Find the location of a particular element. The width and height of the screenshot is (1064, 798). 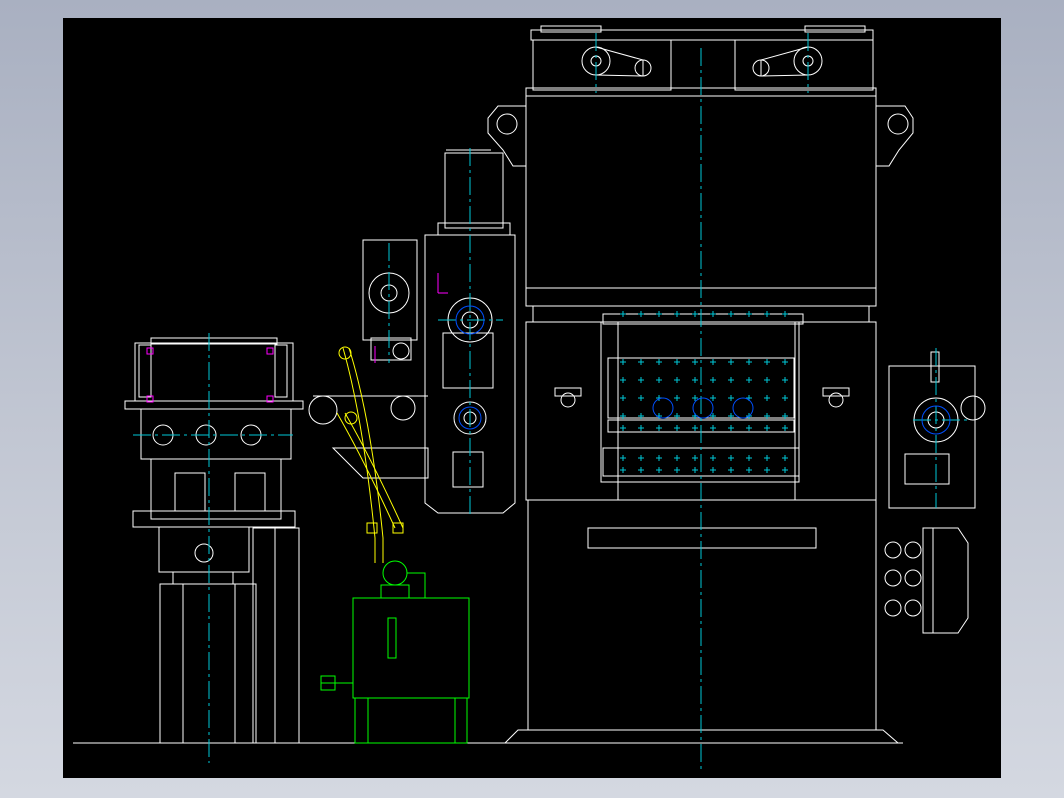

uncoiler-stand is located at coordinates (214, 540).